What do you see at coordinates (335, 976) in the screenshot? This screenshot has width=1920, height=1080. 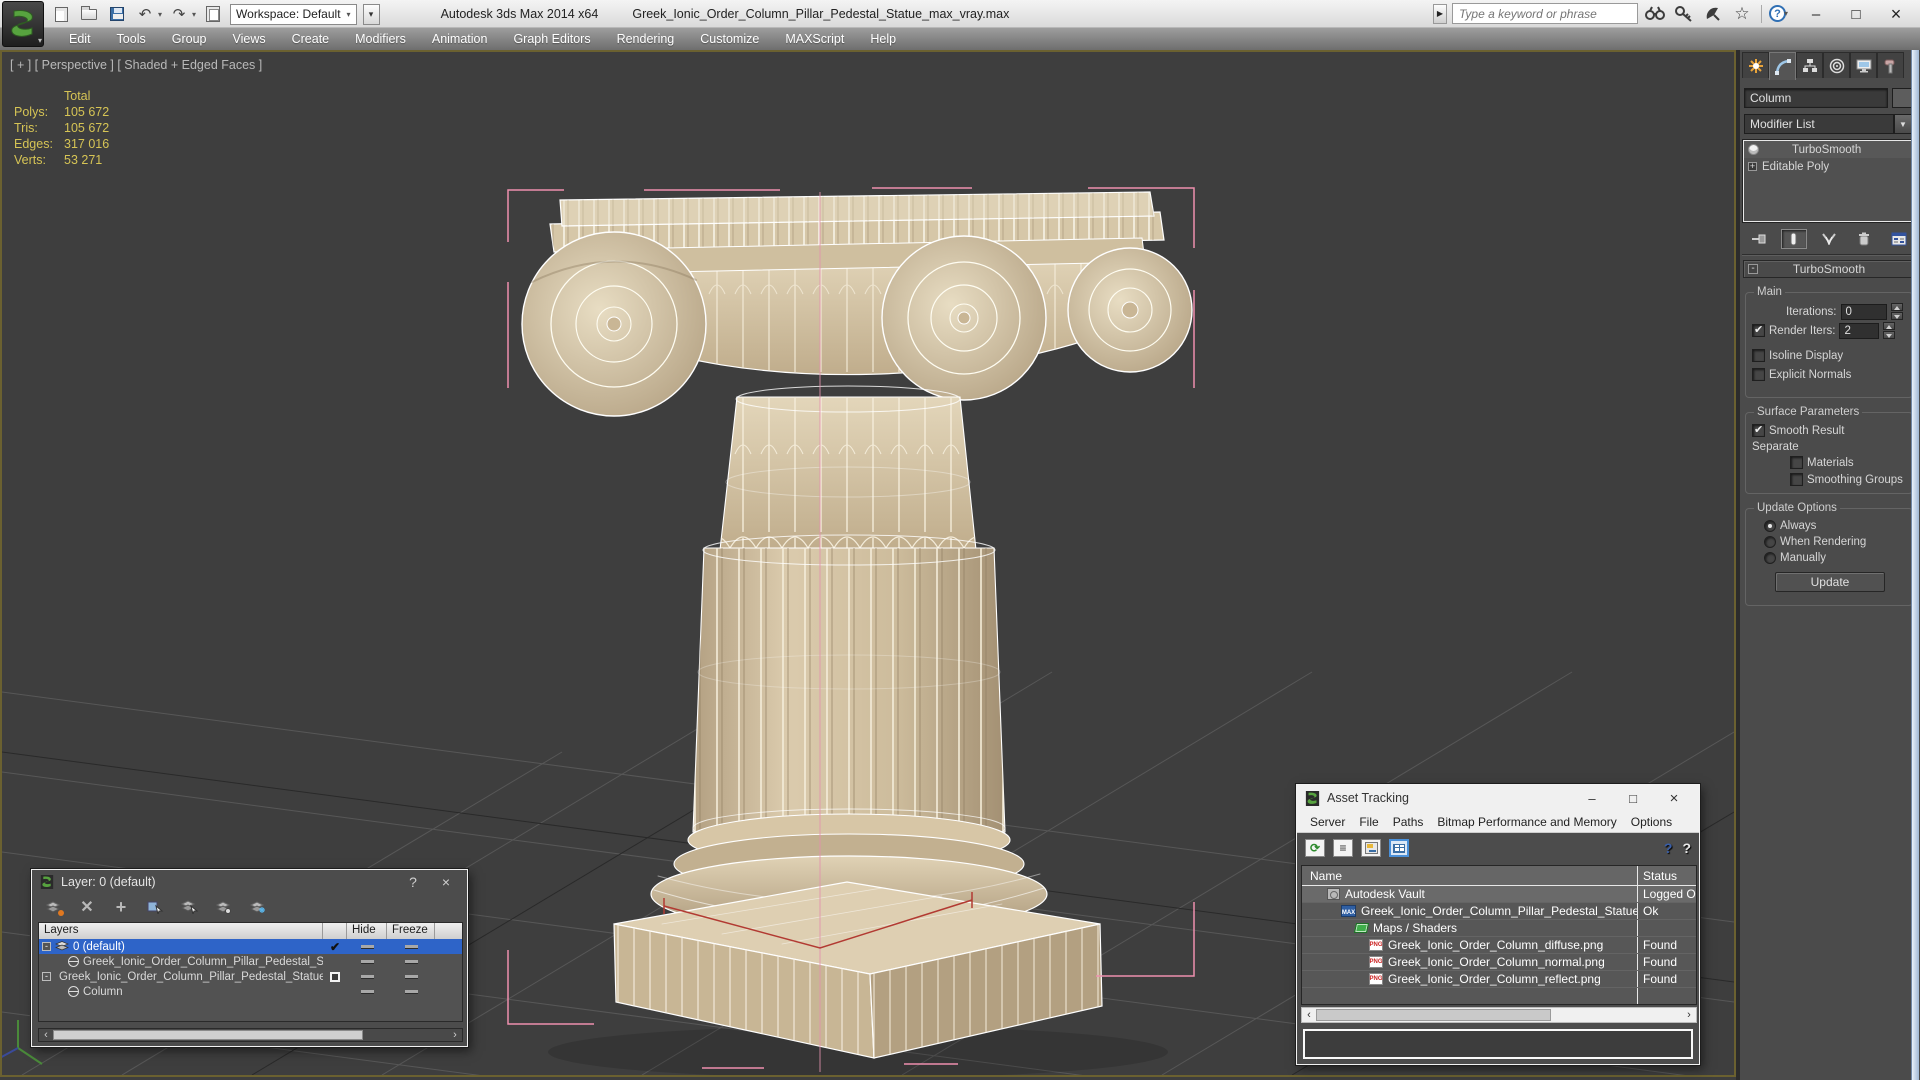 I see `set-current-layer-box` at bounding box center [335, 976].